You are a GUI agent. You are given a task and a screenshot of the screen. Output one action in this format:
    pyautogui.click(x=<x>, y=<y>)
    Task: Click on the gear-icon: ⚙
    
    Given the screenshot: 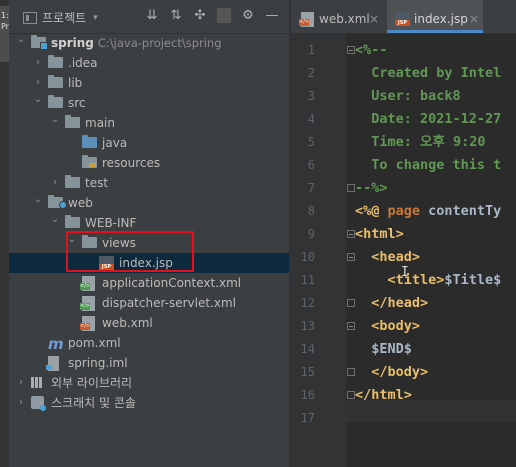 What is the action you would take?
    pyautogui.click(x=248, y=15)
    